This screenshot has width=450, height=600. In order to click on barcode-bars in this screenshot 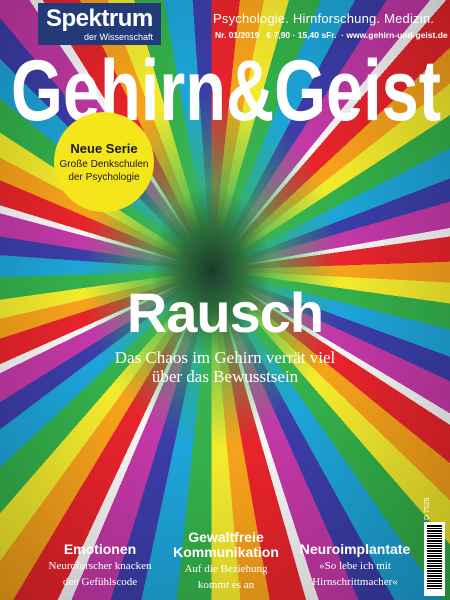, I will do `click(434, 557)`.